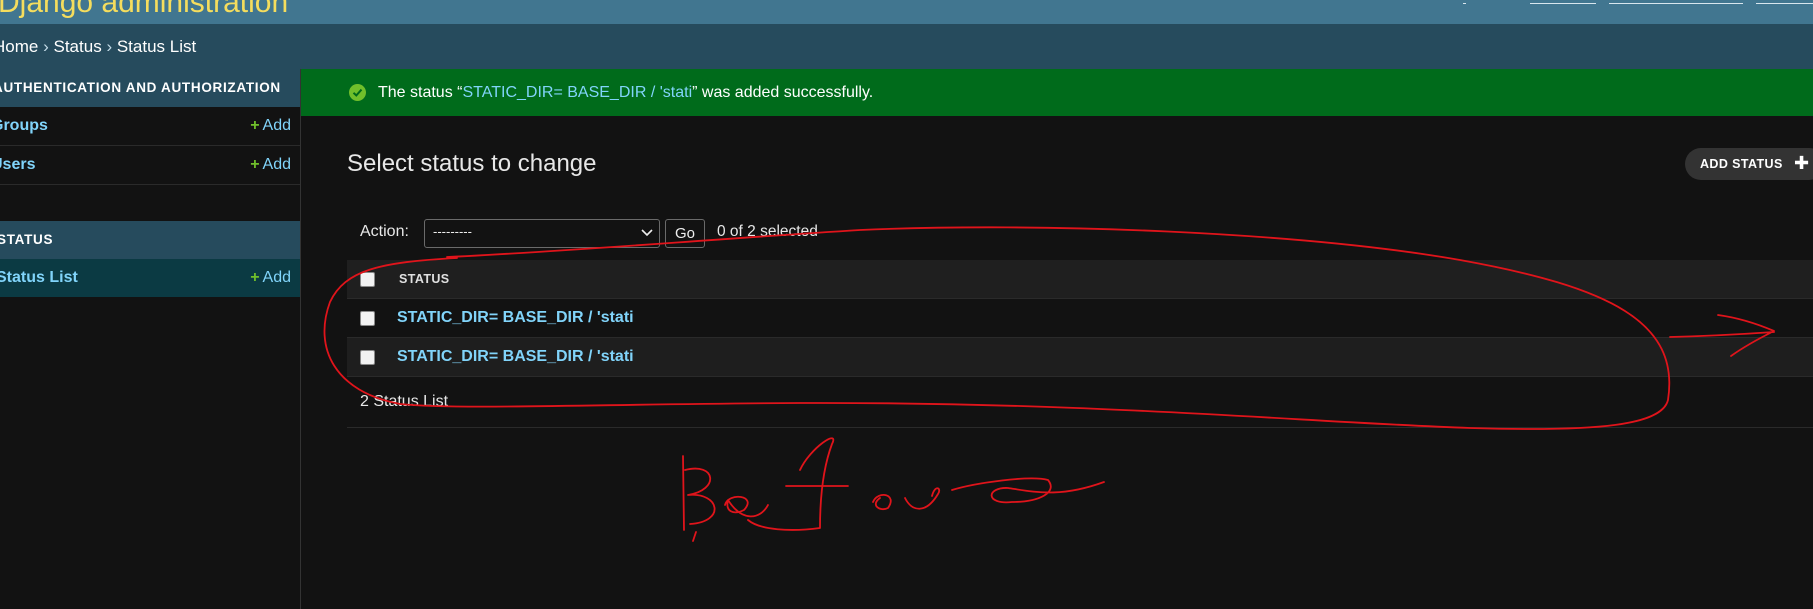 This screenshot has width=1813, height=609. What do you see at coordinates (1080, 279) in the screenshot?
I see `table-header: STATUS` at bounding box center [1080, 279].